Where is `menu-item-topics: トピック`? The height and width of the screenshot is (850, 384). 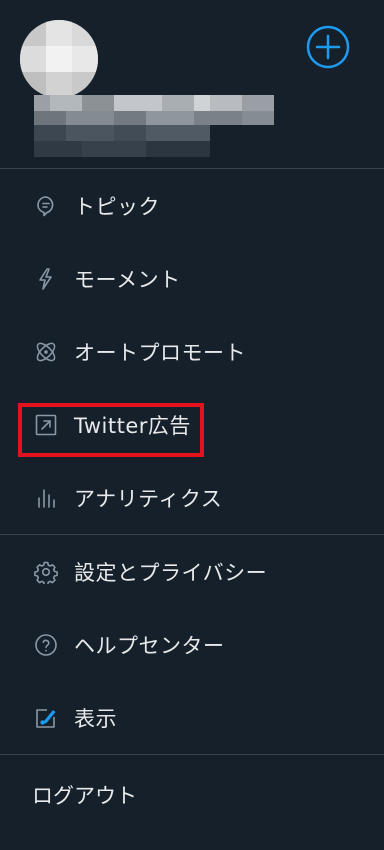
menu-item-topics: トピック is located at coordinates (192, 205).